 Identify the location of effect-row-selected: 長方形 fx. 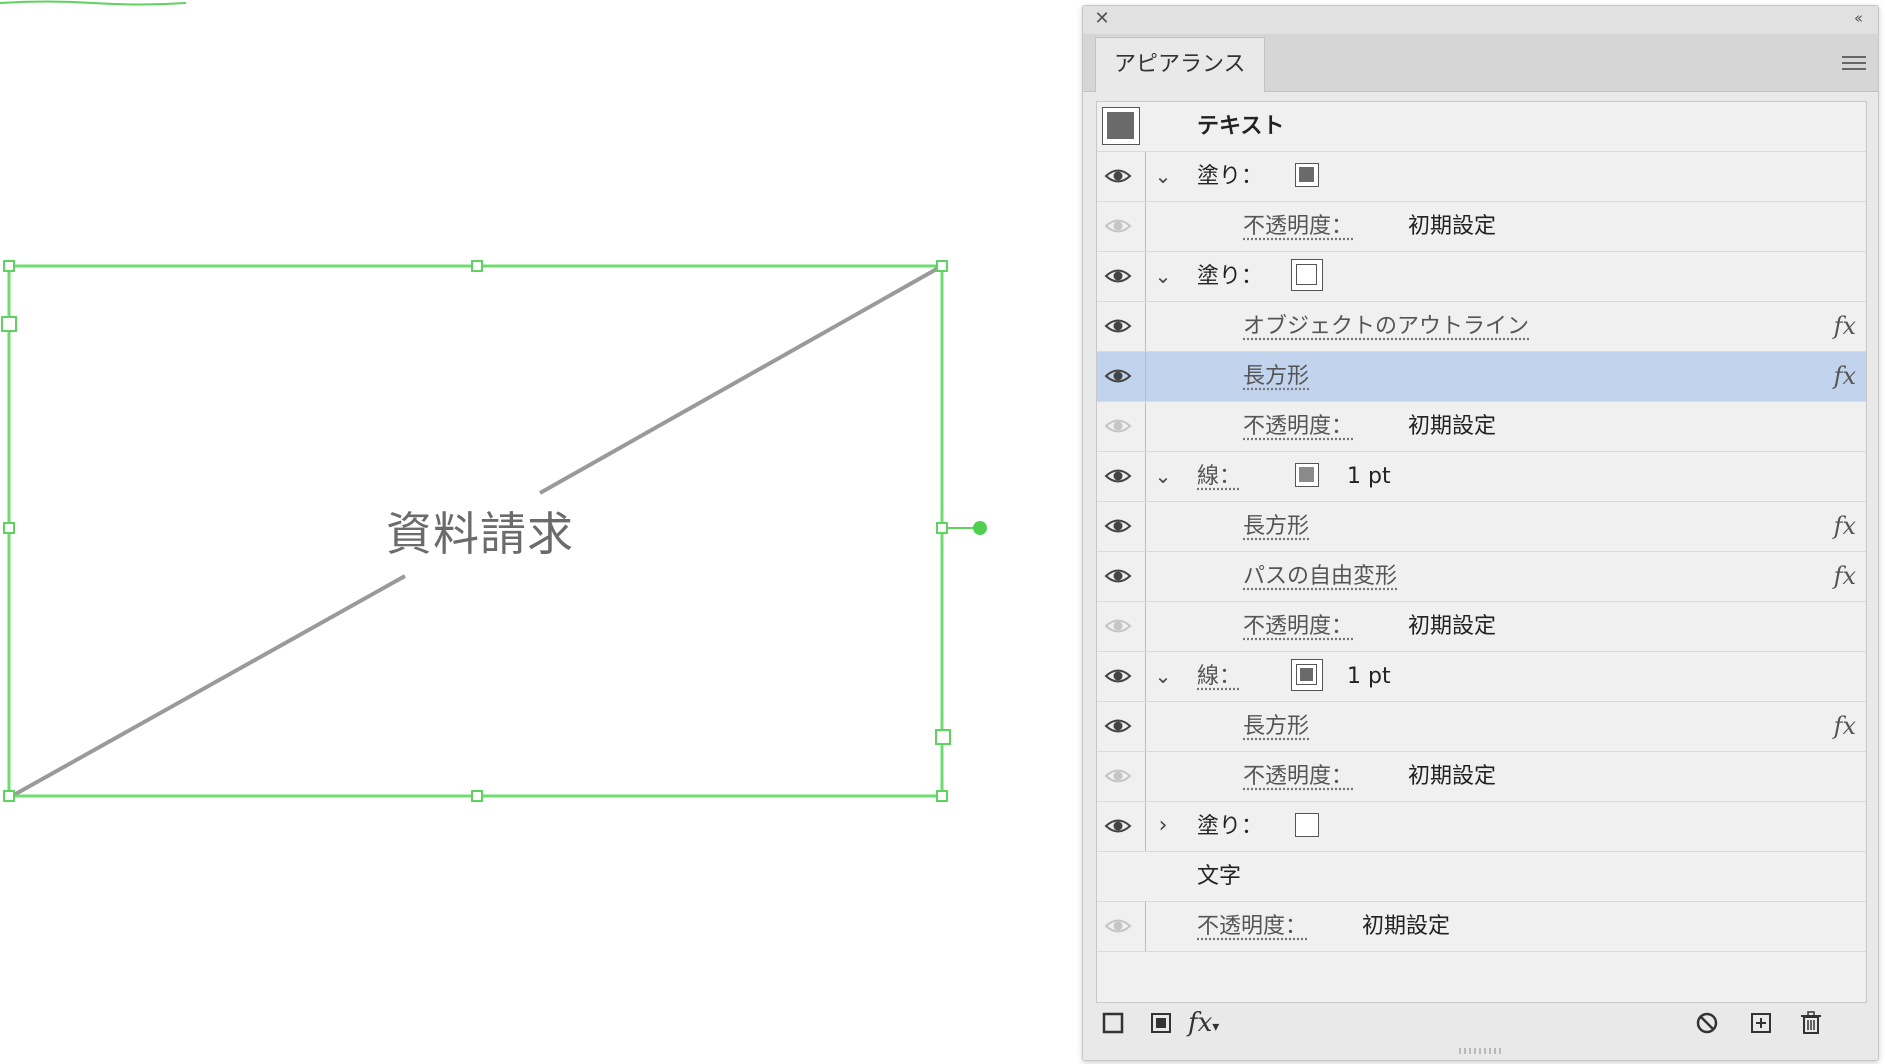
(1481, 377).